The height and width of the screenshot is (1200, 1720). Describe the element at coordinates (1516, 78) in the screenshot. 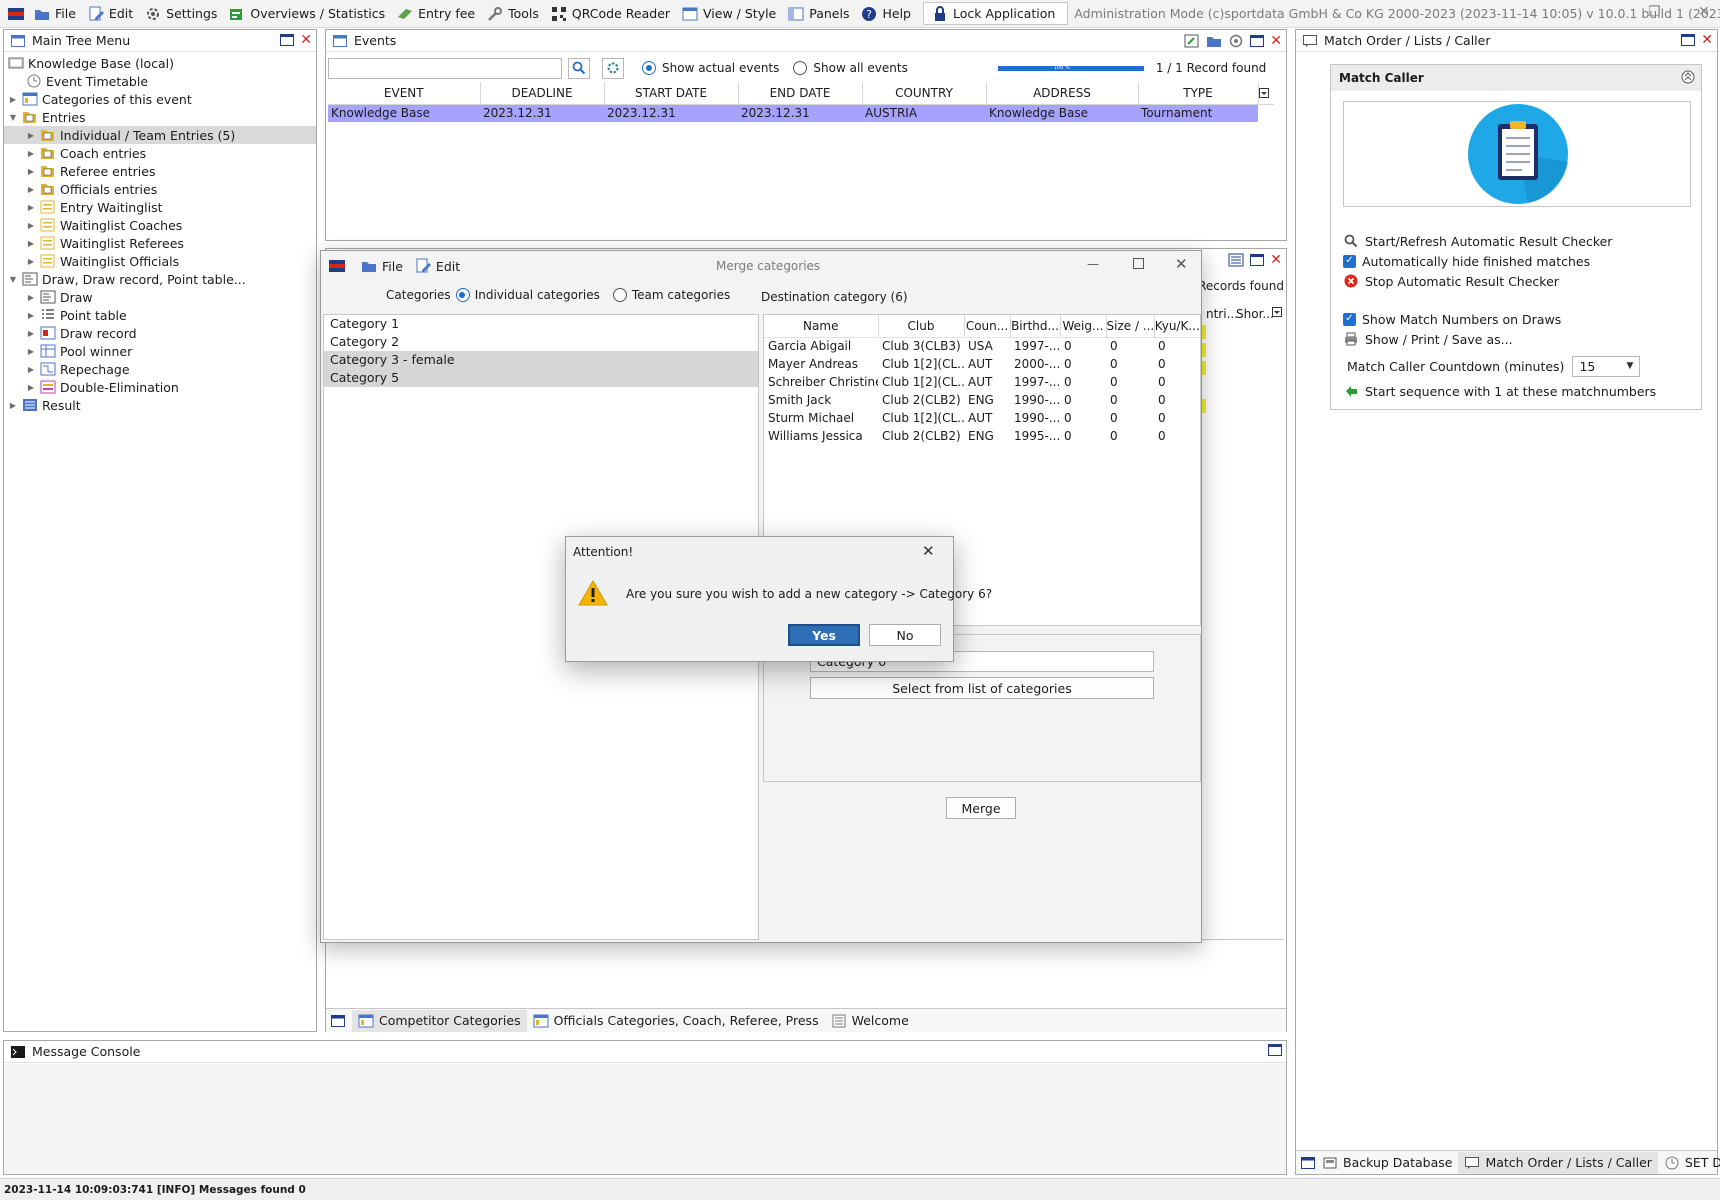

I see `match-caller-header: Match Caller` at that location.